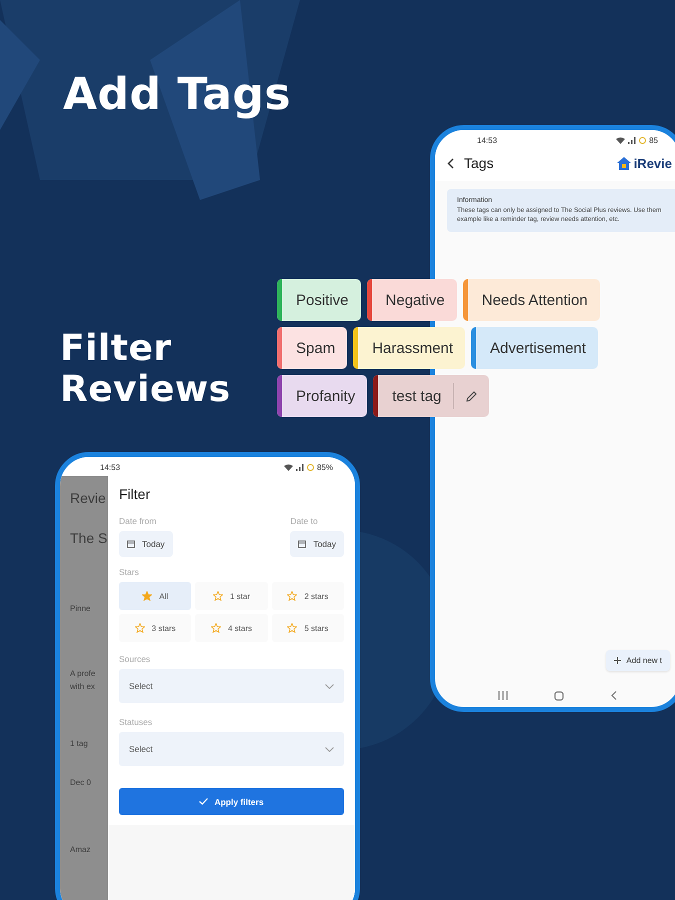 The width and height of the screenshot is (675, 900). I want to click on star-filter-chip: 4 stars, so click(231, 628).